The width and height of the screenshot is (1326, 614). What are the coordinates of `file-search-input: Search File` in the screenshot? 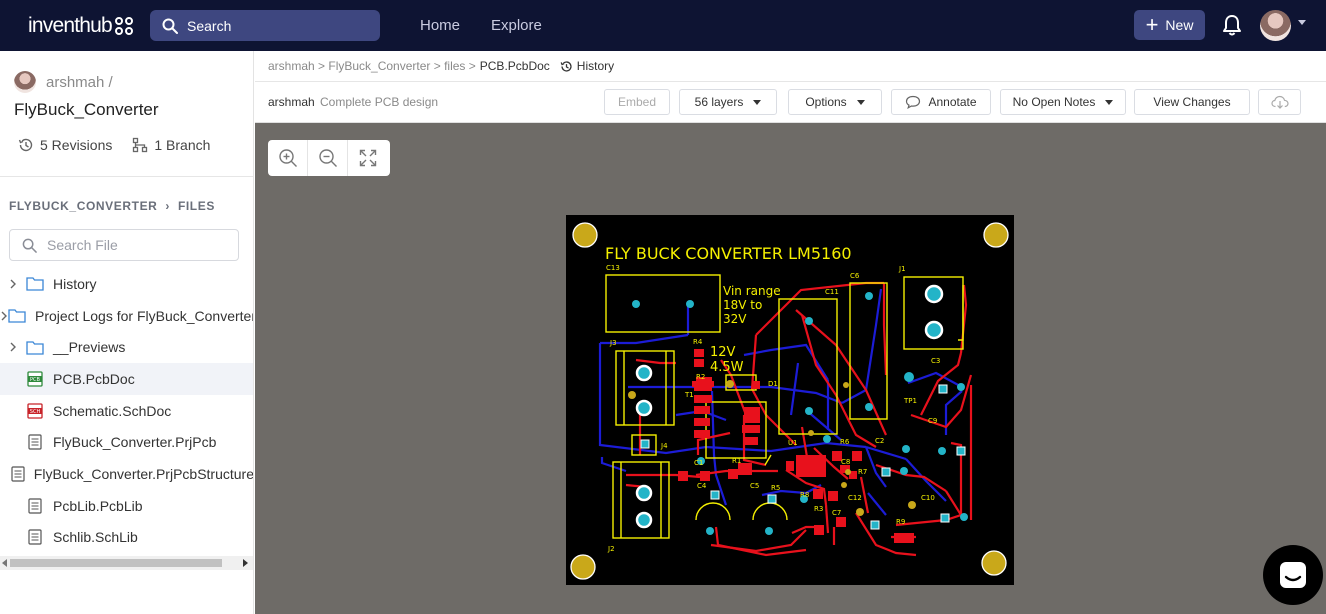 It's located at (124, 245).